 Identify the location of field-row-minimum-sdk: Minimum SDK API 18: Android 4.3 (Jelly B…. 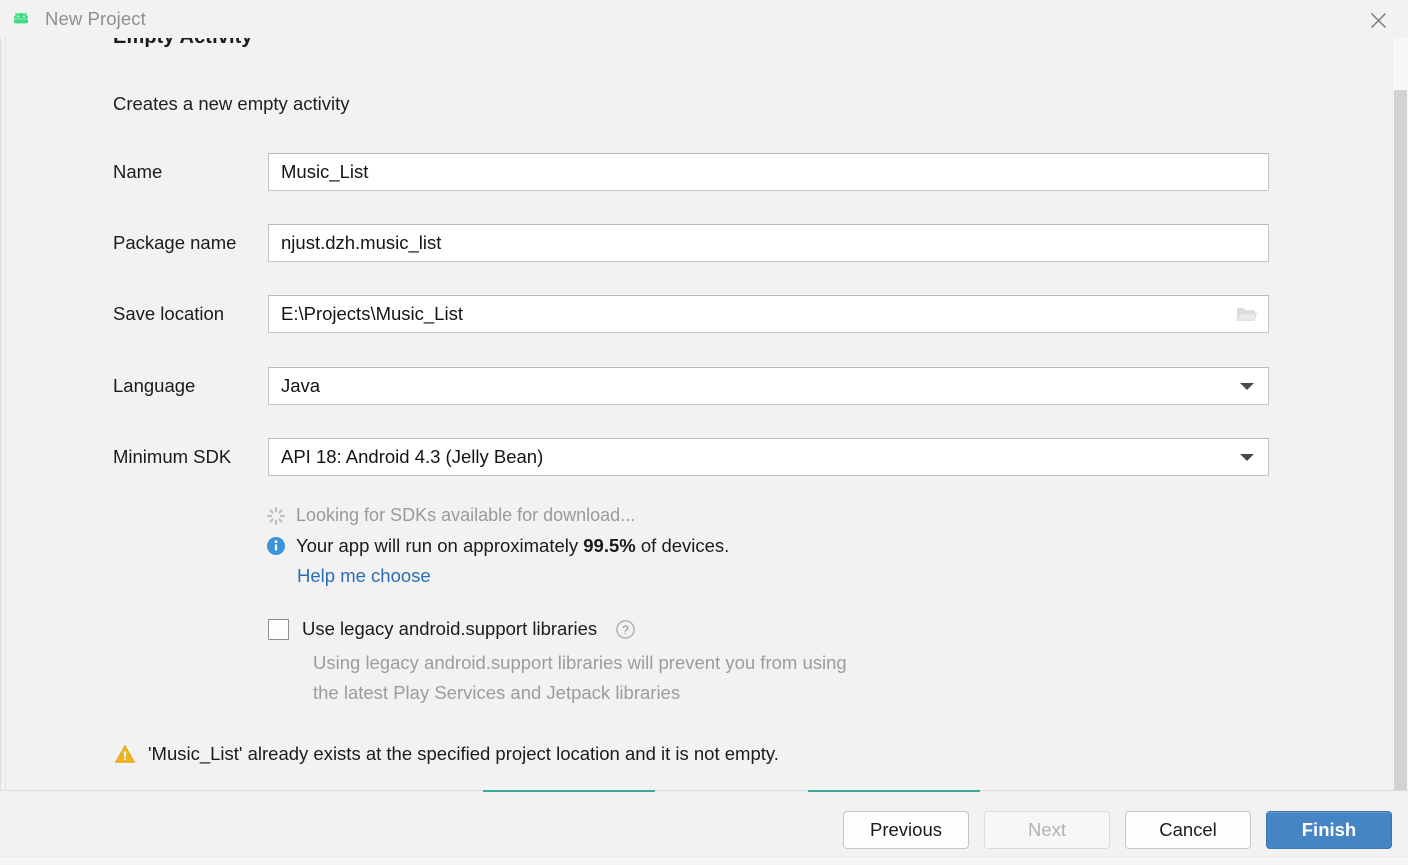
(691, 457).